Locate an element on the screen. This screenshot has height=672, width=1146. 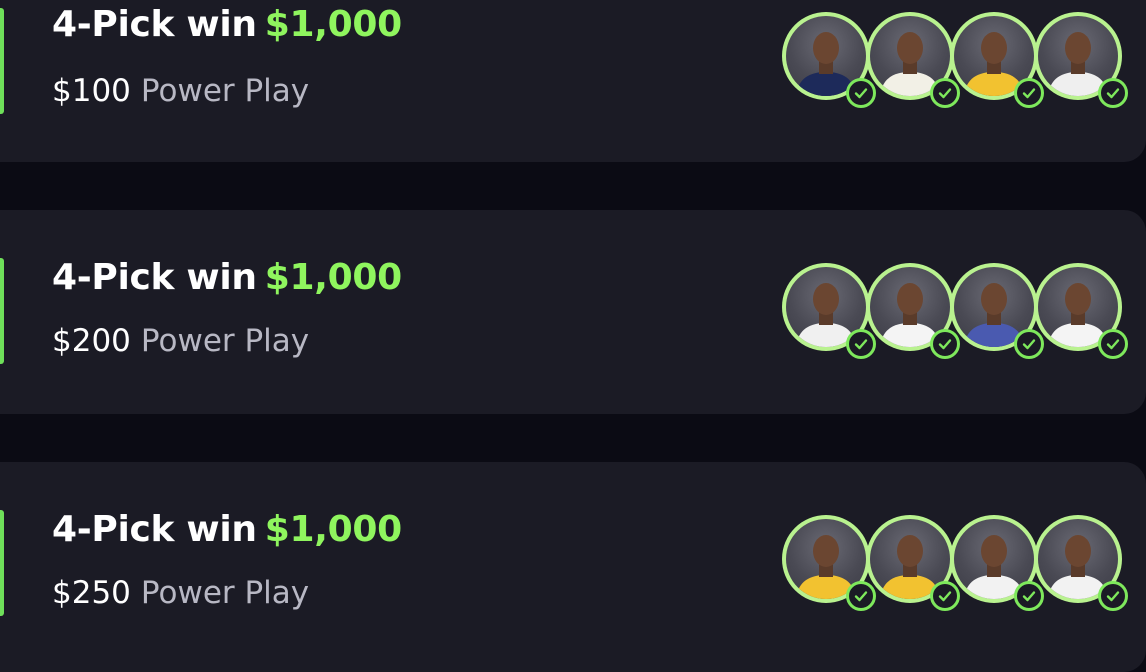
entry-subtitle: $200 Power Play is located at coordinates (180, 341).